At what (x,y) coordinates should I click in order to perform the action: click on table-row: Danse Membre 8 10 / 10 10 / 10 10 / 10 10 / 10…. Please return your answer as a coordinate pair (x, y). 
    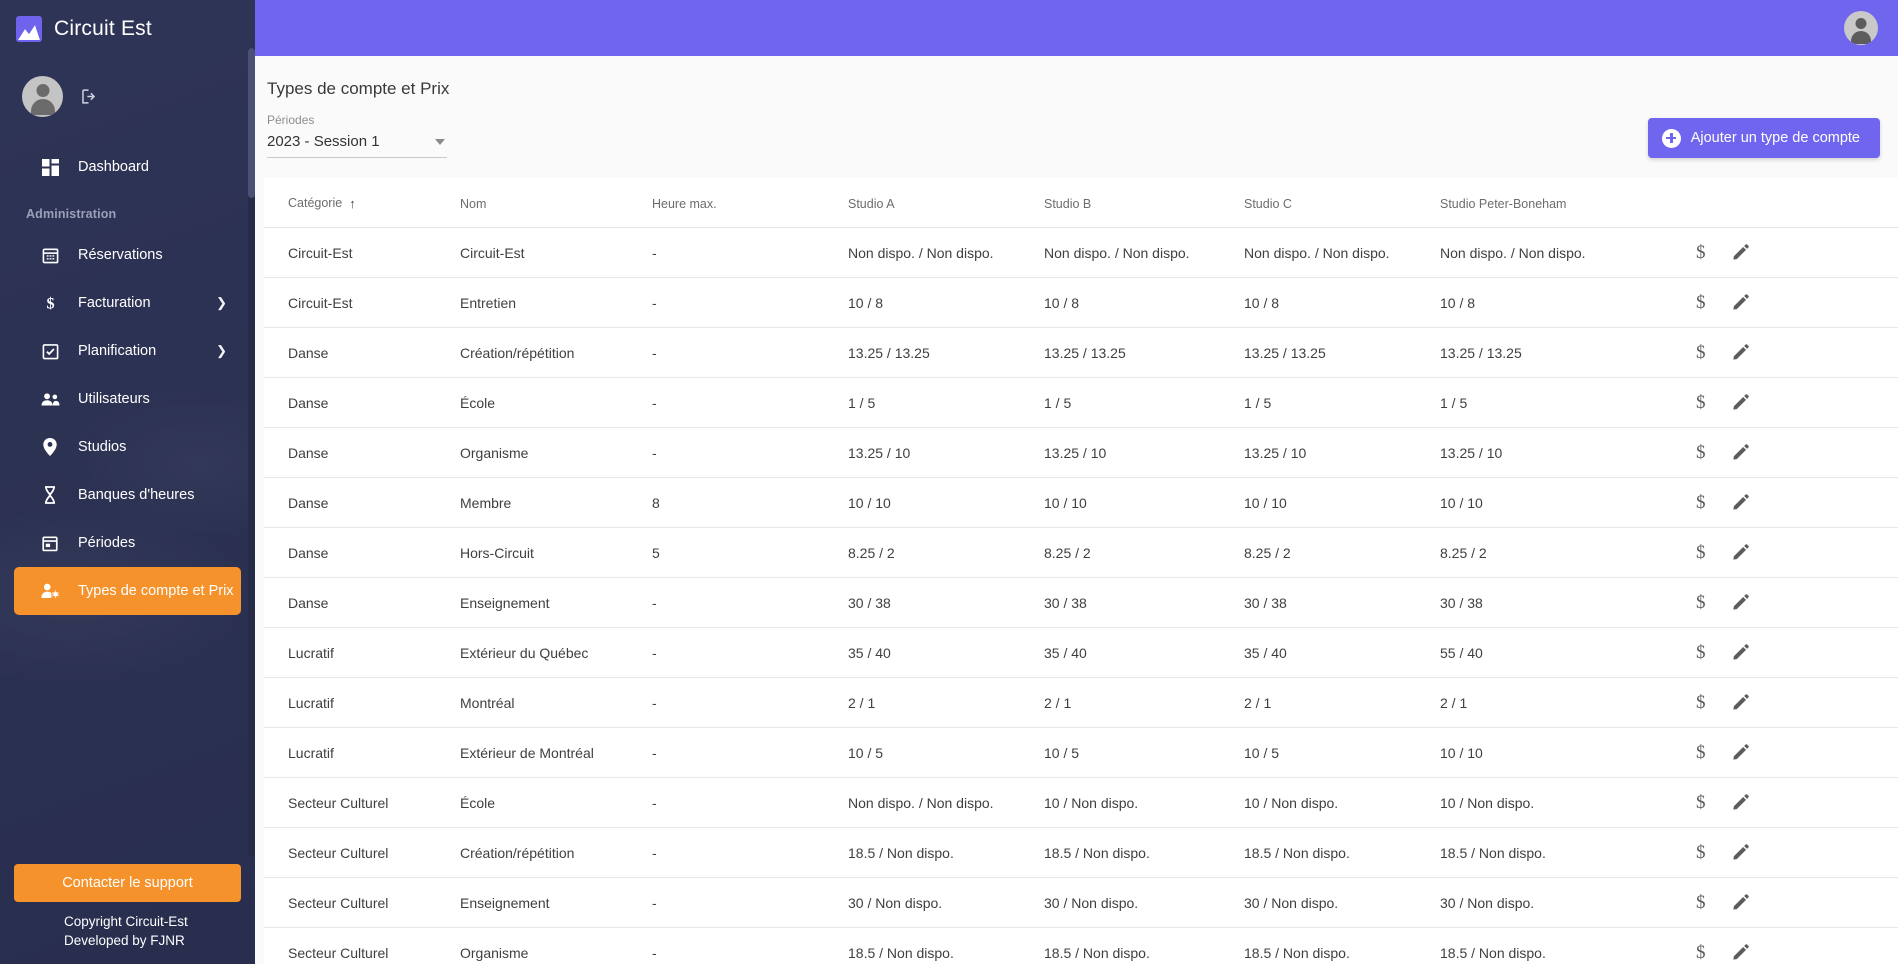
    Looking at the image, I should click on (1081, 502).